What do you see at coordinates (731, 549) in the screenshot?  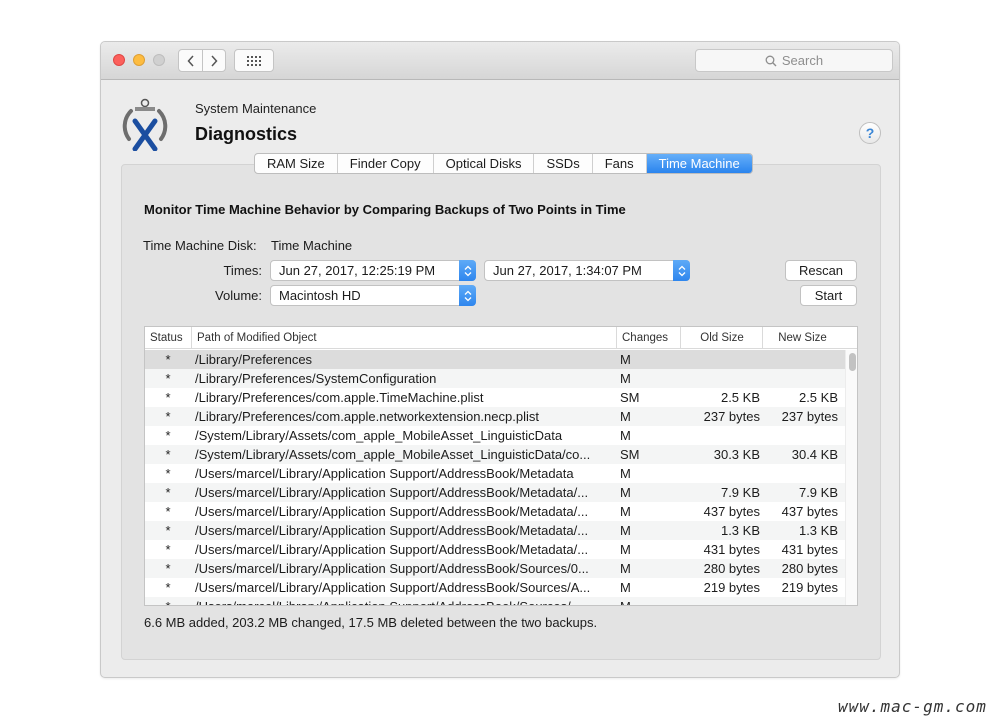 I see `row-old-size: 431 bytes` at bounding box center [731, 549].